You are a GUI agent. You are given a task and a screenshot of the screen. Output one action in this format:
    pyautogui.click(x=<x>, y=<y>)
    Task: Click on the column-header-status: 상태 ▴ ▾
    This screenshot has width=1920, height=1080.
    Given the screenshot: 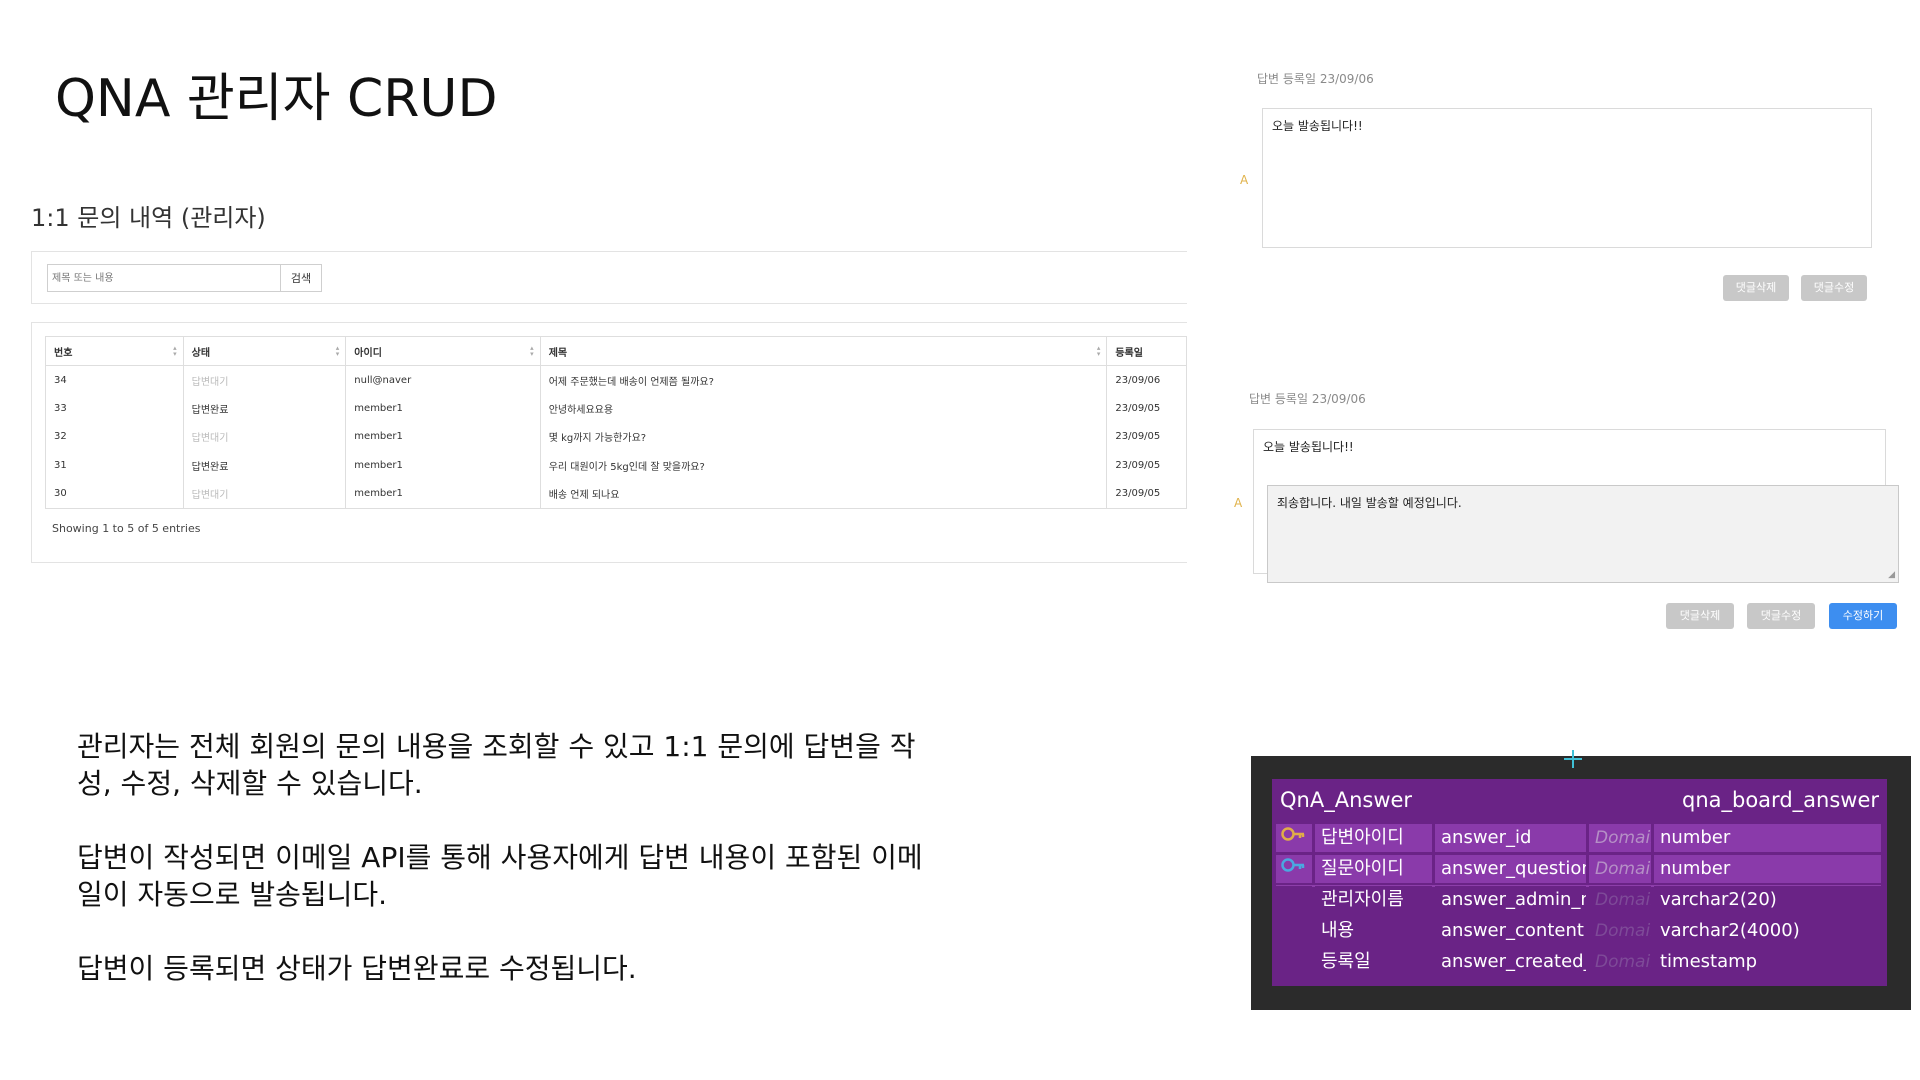 What is the action you would take?
    pyautogui.click(x=264, y=351)
    